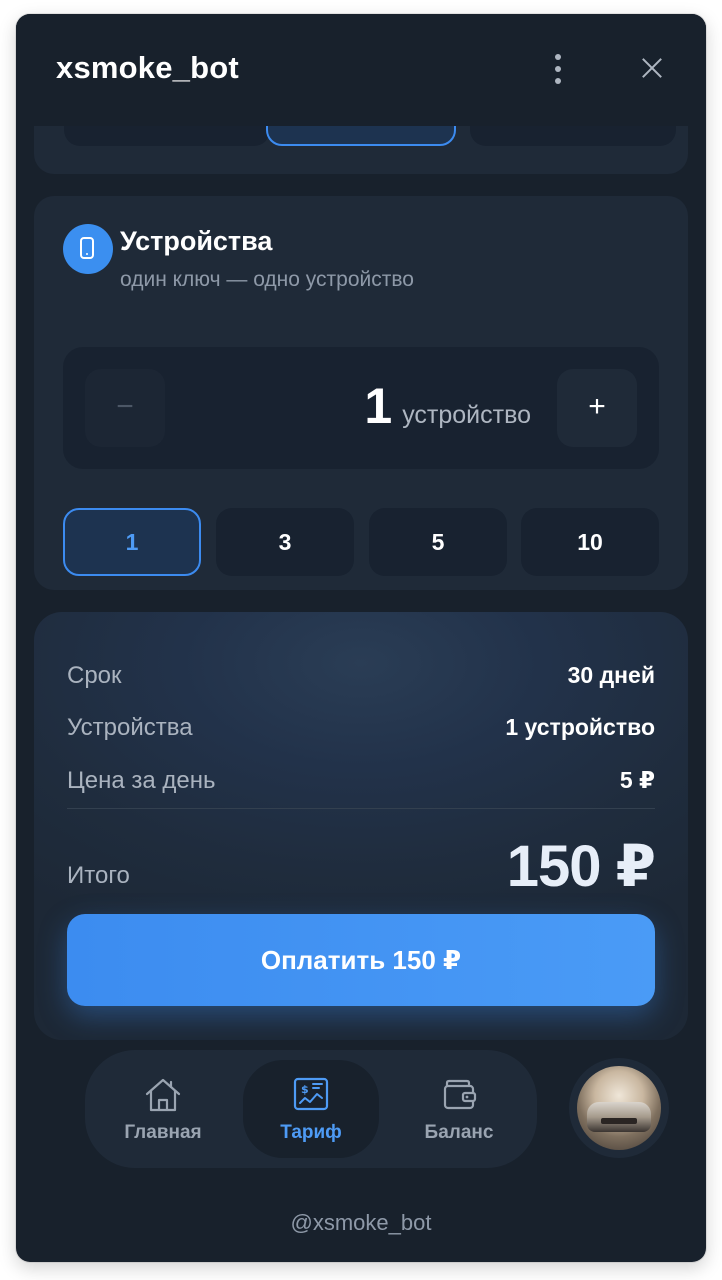 The height and width of the screenshot is (1280, 722). What do you see at coordinates (361, 960) in the screenshot?
I see `pay-button: Оплатить 150 ₽` at bounding box center [361, 960].